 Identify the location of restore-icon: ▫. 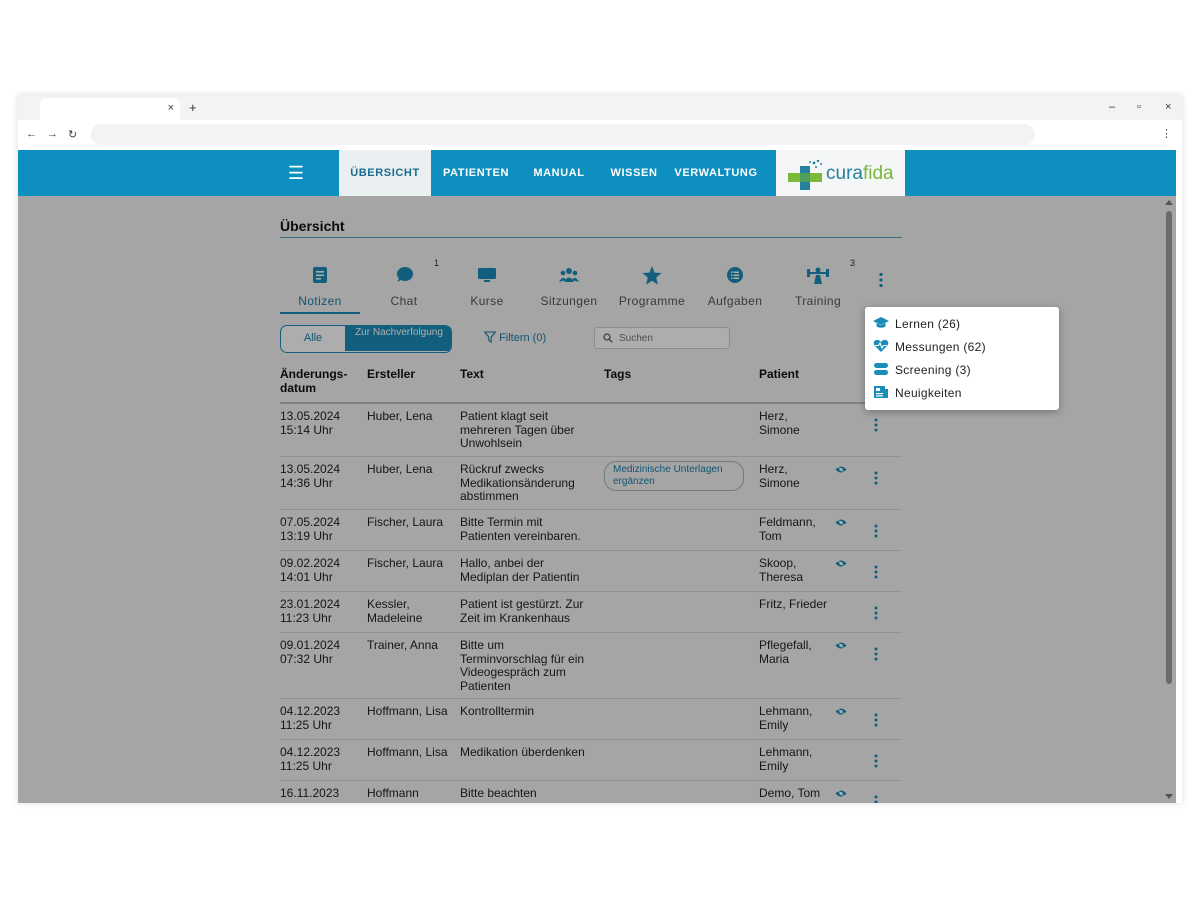
(1139, 107).